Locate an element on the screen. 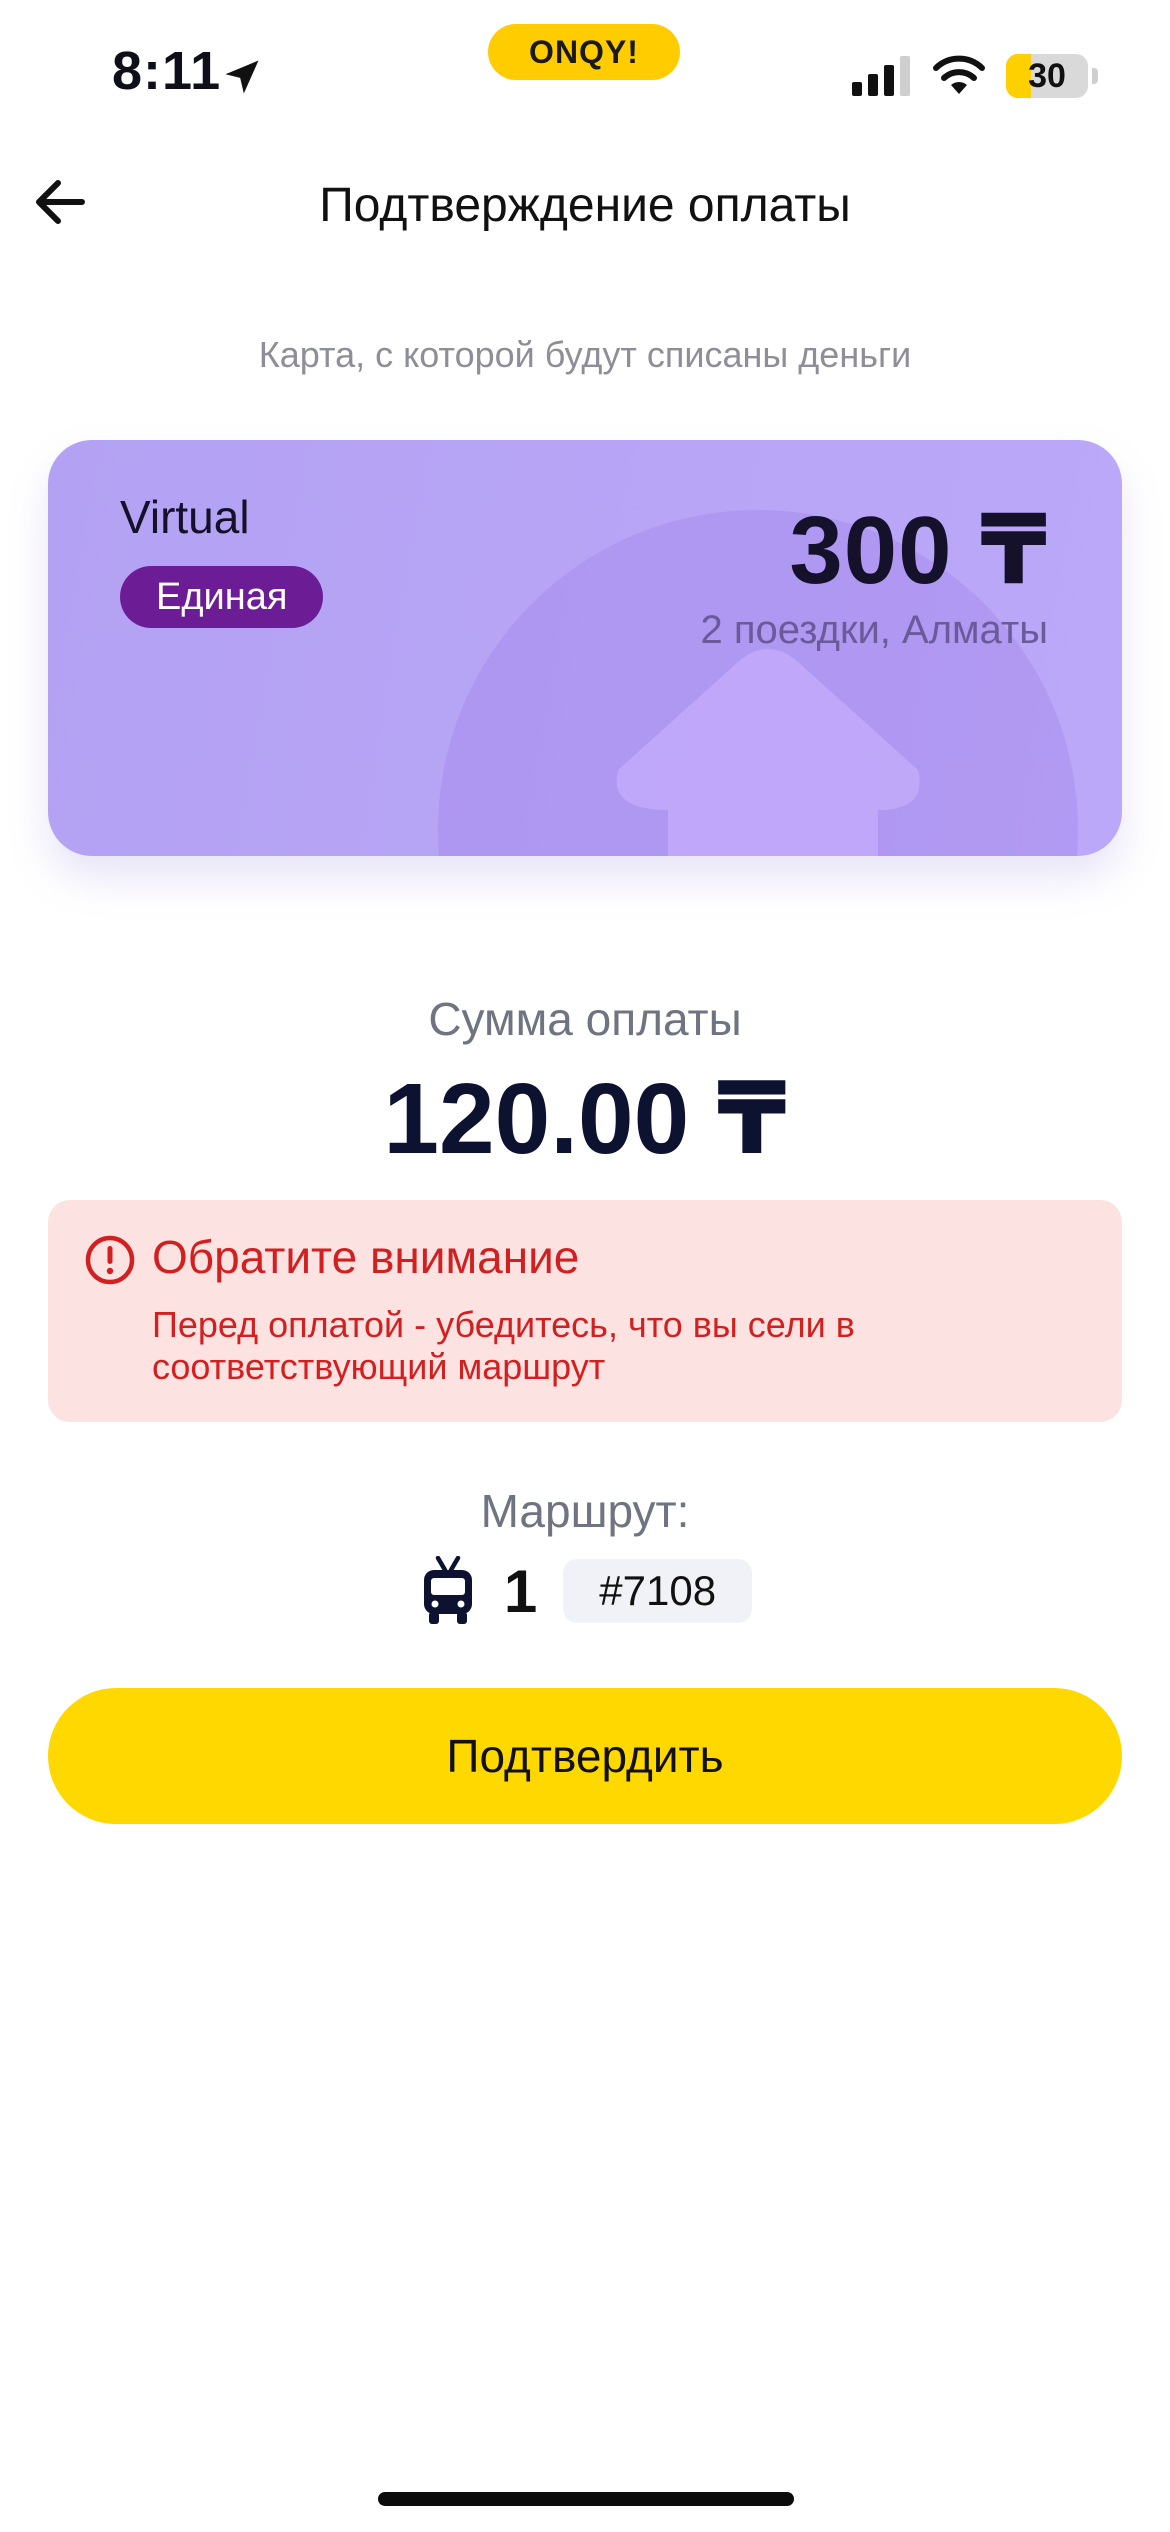  amount-value: 120.00 ₸ is located at coordinates (585, 1119).